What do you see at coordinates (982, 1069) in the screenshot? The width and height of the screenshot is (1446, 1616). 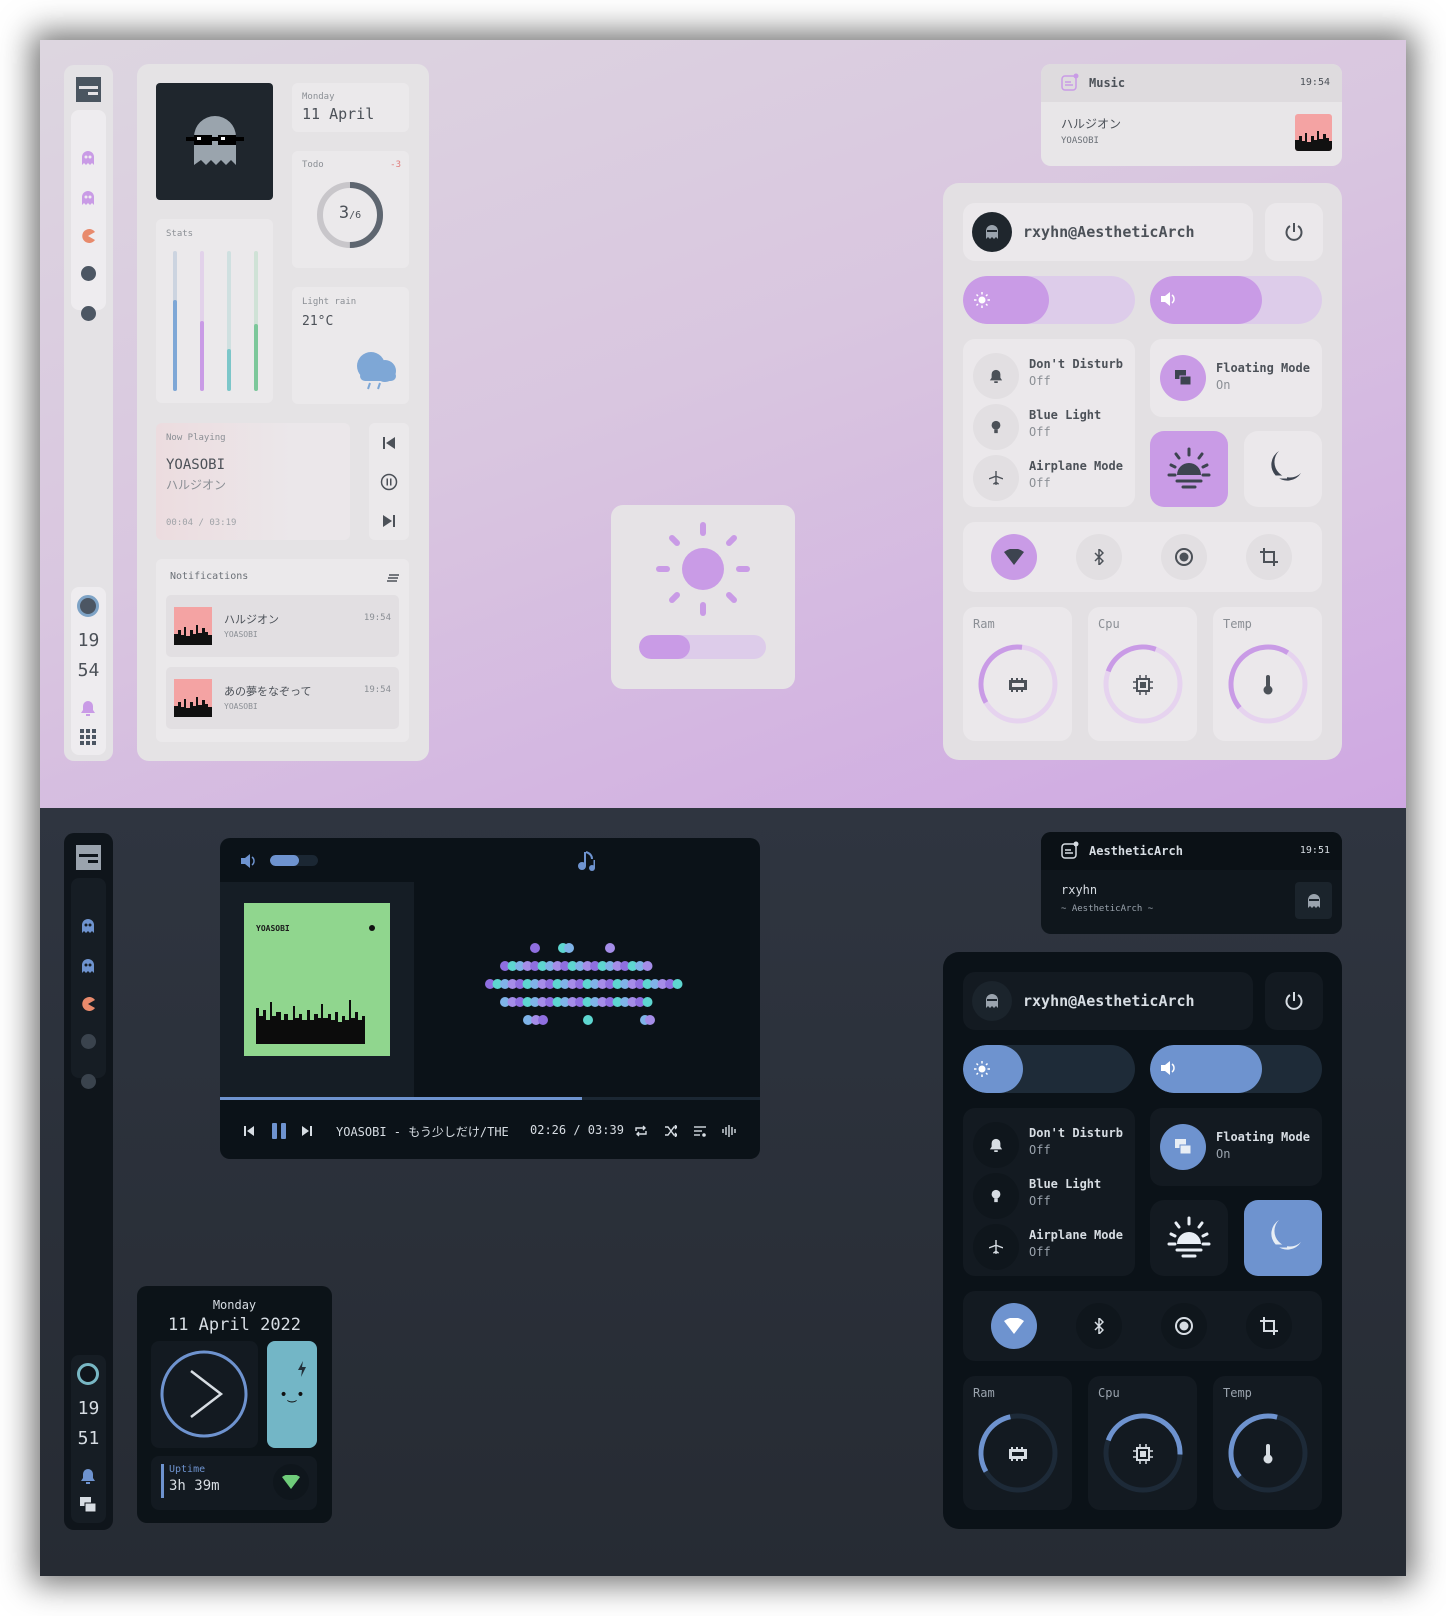 I see `sun-small-icon` at bounding box center [982, 1069].